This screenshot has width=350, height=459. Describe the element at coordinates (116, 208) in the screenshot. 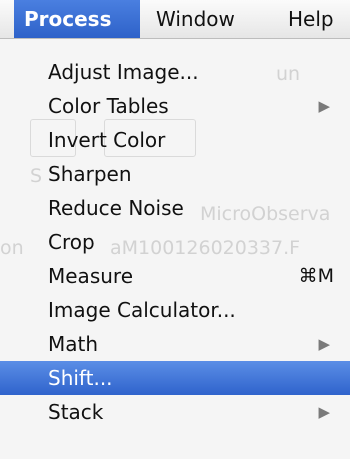

I see `menu-item-label: Reduce Noise` at that location.